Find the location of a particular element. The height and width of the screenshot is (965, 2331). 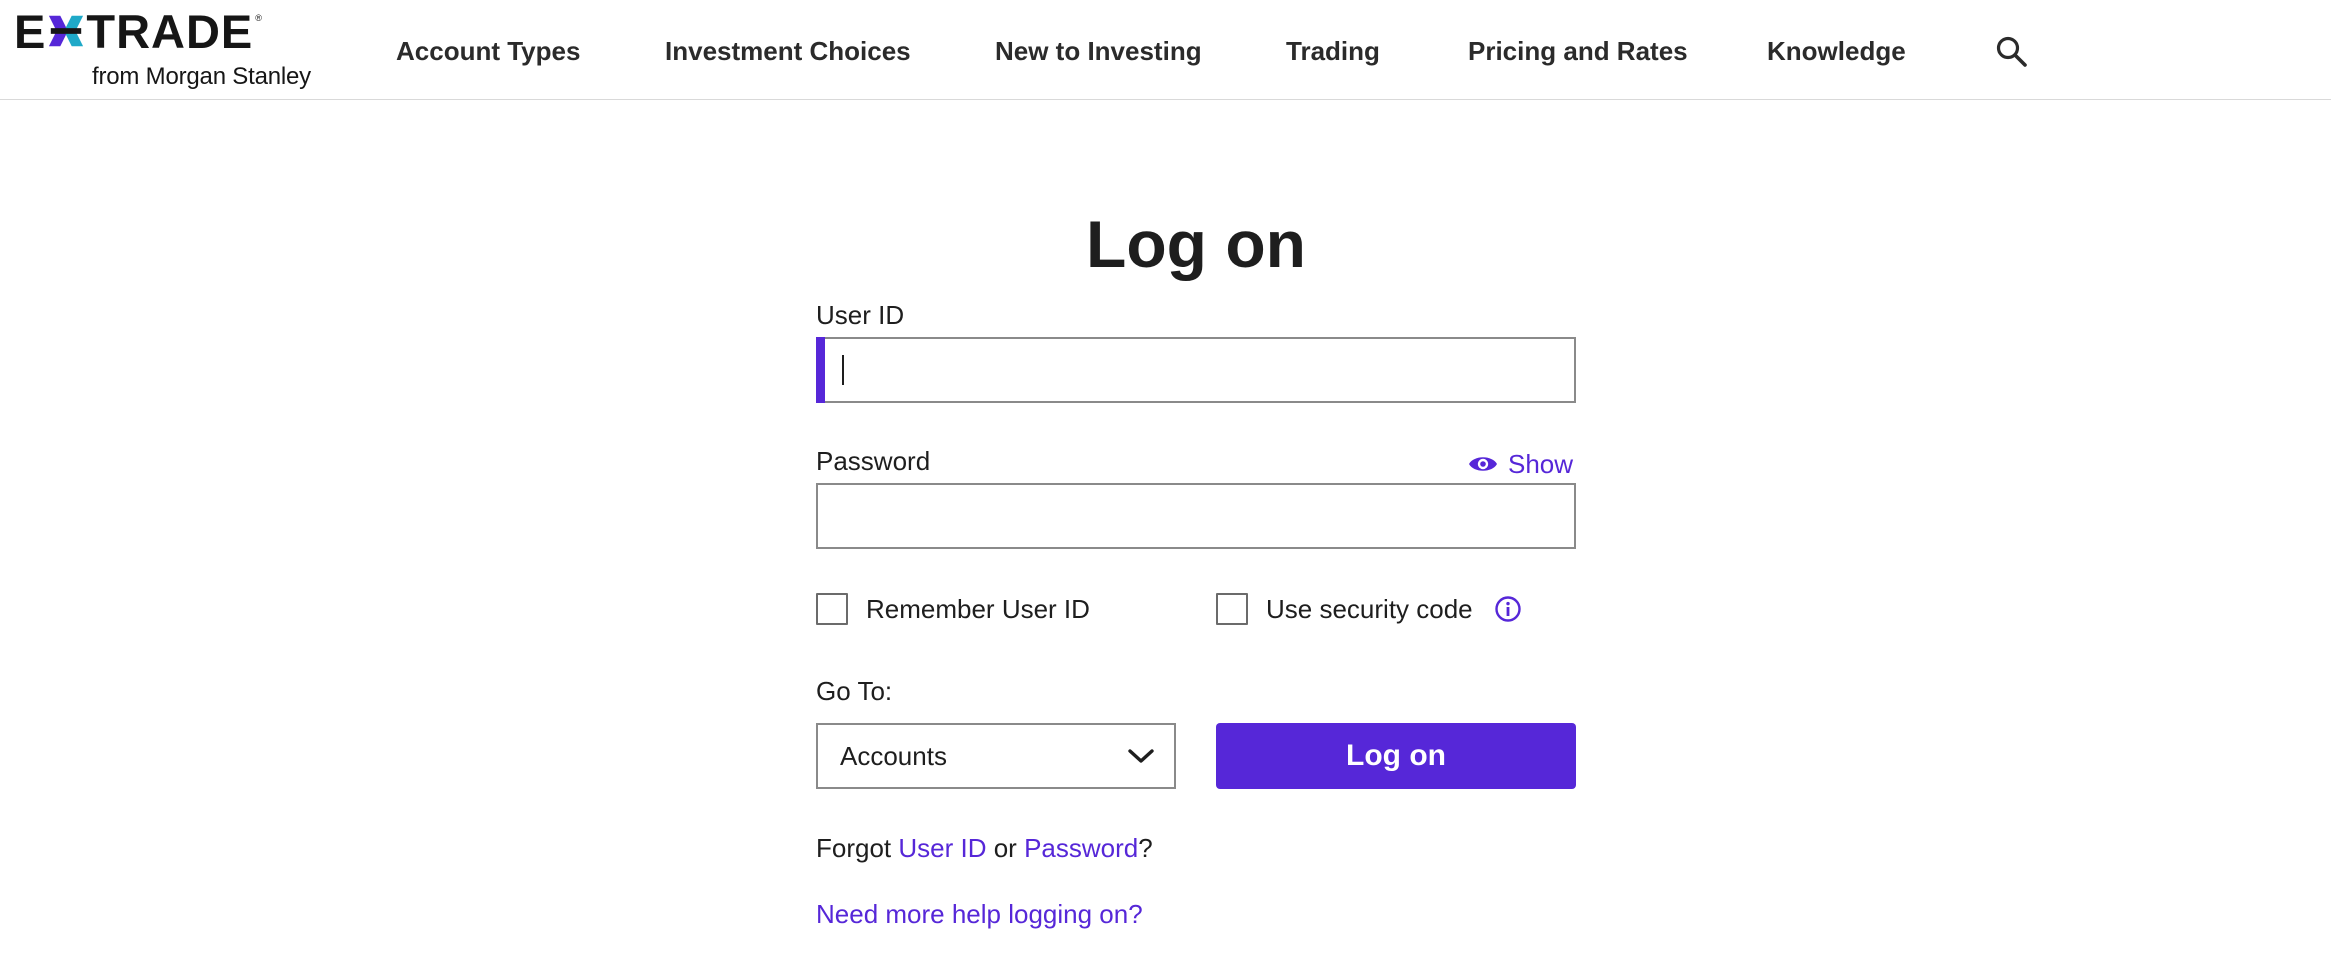

nav-new-to-investing: New to Investing is located at coordinates (1098, 51).